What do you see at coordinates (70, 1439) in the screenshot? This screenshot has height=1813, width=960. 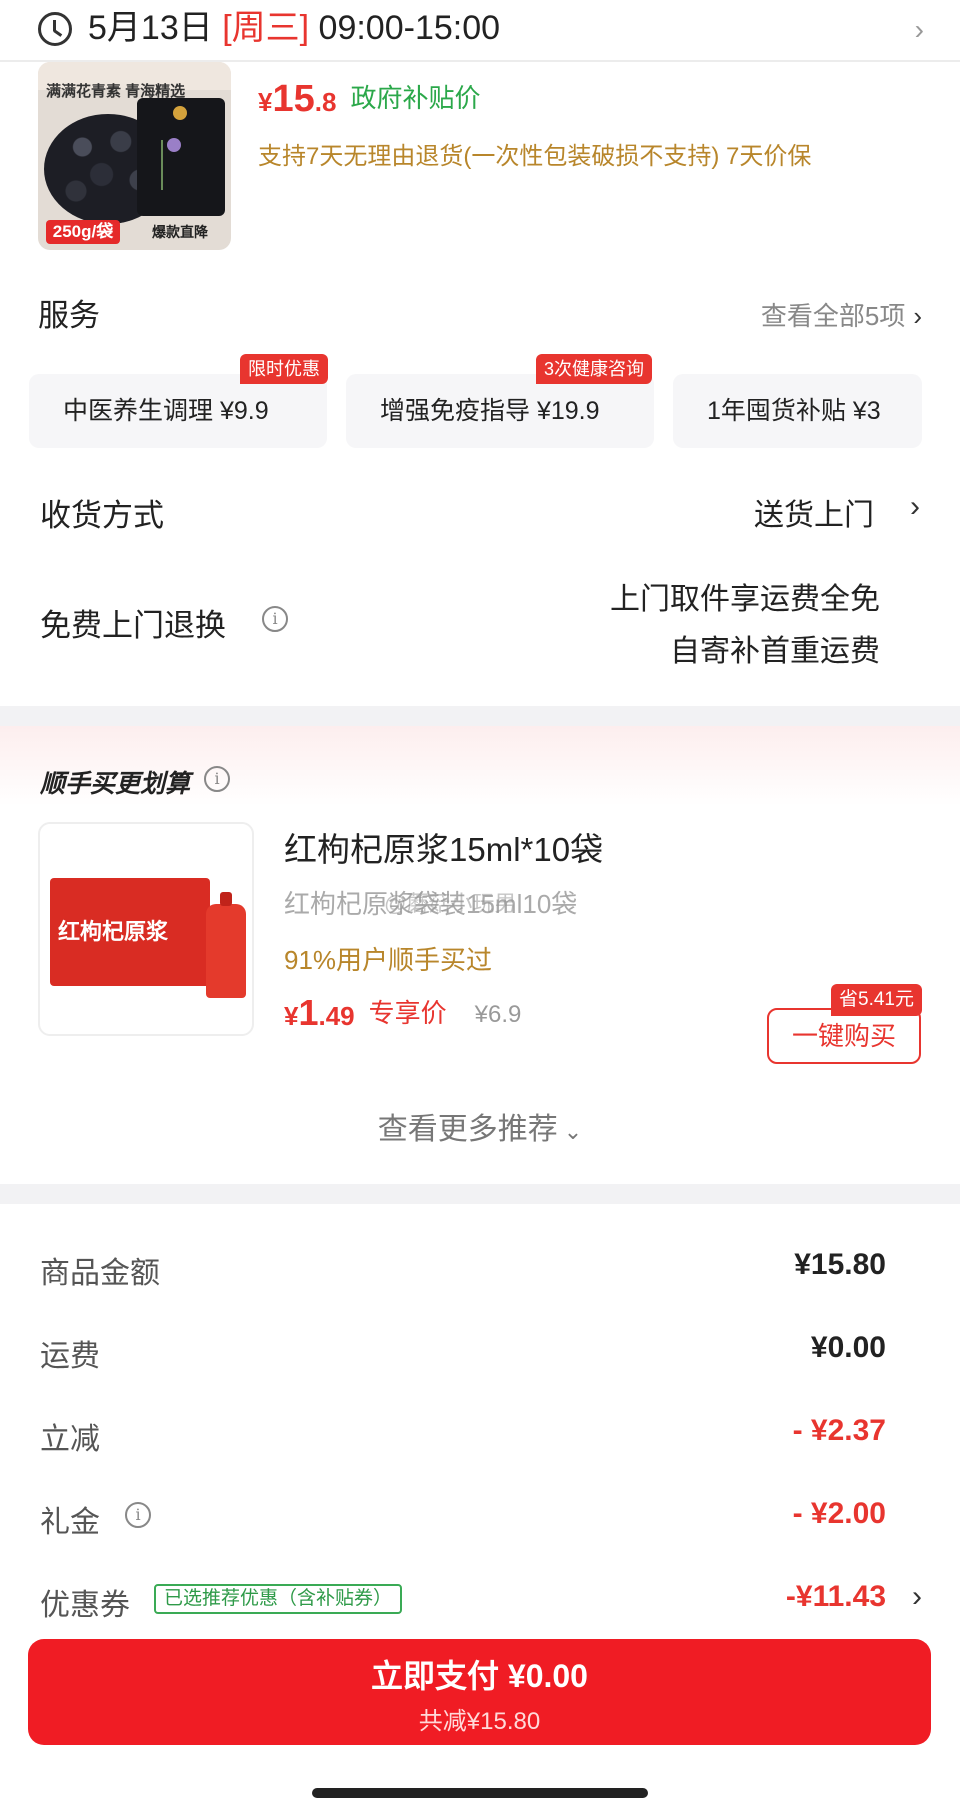 I see `summary-label-discount: 立减` at bounding box center [70, 1439].